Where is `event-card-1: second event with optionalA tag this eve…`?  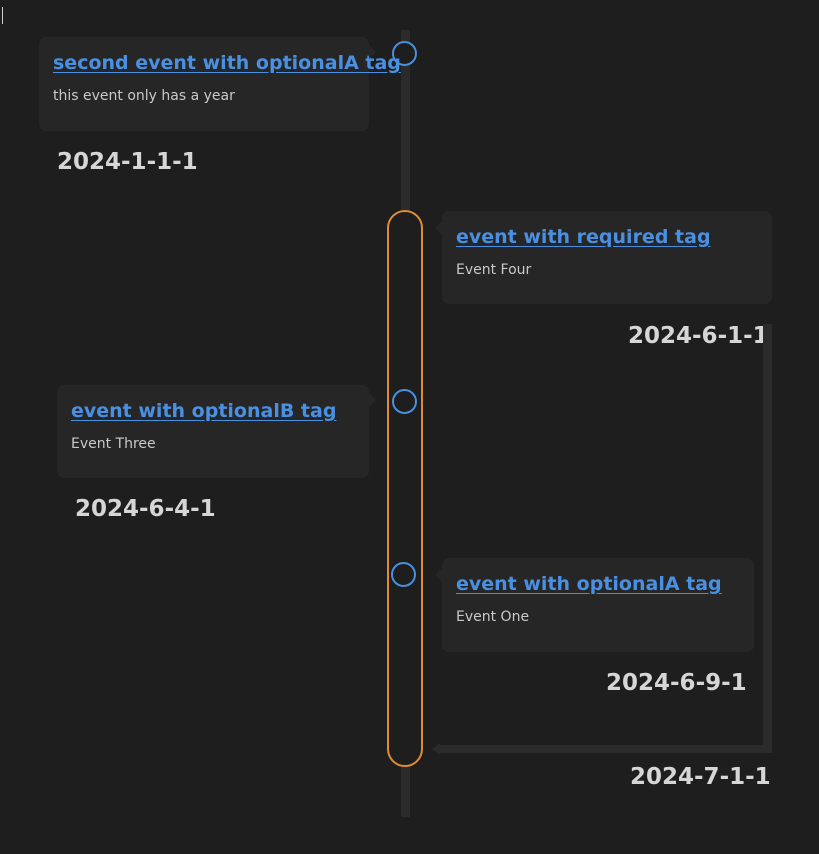 event-card-1: second event with optionalA tag this eve… is located at coordinates (220, 84).